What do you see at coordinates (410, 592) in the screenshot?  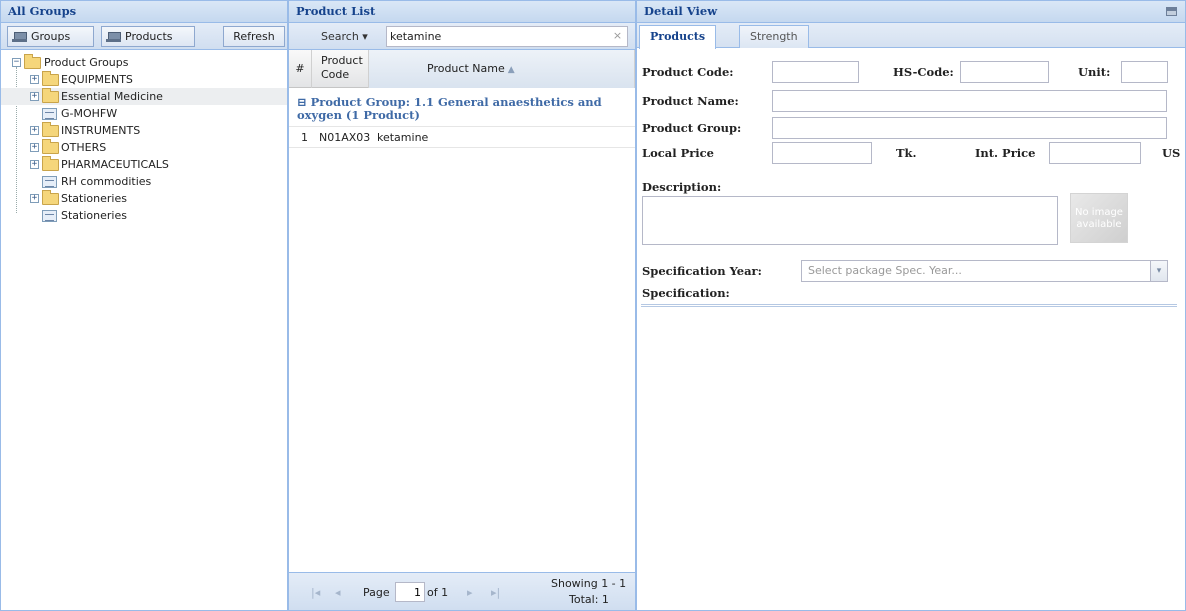 I see `page-number-input` at bounding box center [410, 592].